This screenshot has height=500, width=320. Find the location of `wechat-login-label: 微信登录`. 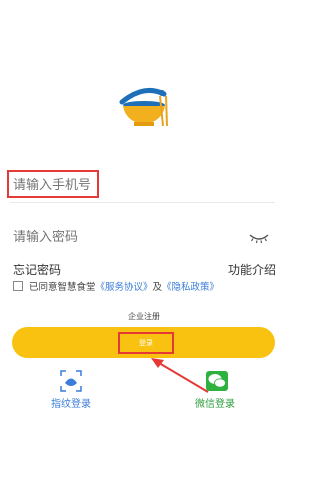

wechat-login-label: 微信登录 is located at coordinates (215, 402).